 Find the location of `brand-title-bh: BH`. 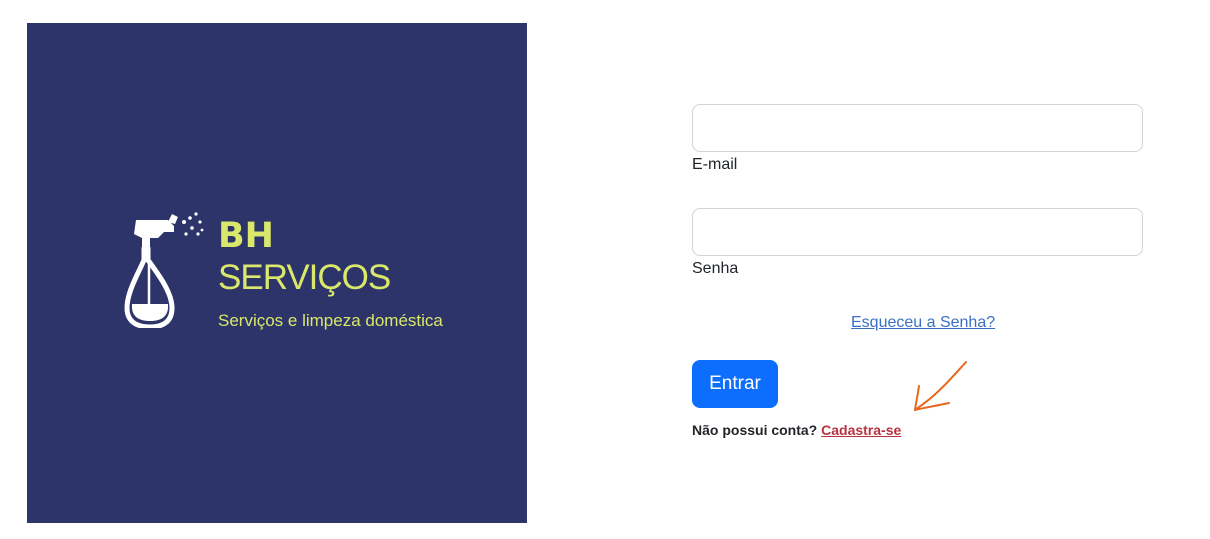

brand-title-bh: BH is located at coordinates (246, 236).